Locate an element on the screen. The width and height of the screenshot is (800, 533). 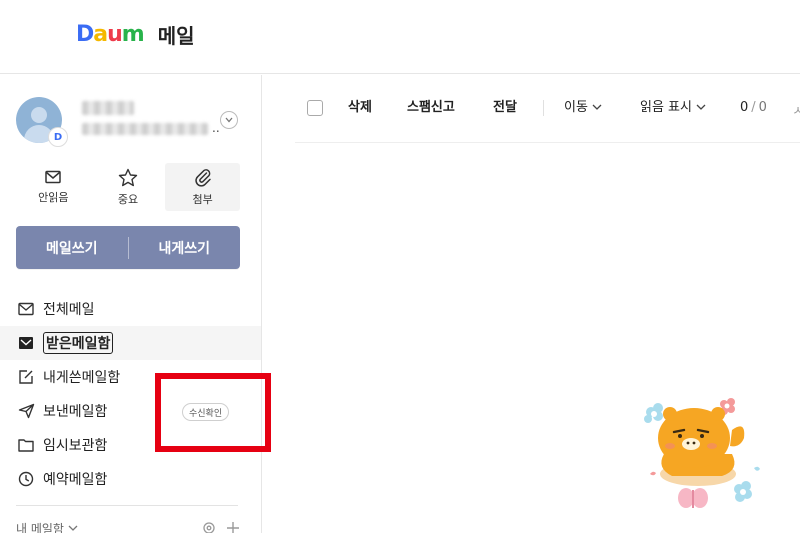
star-icon is located at coordinates (128, 177).